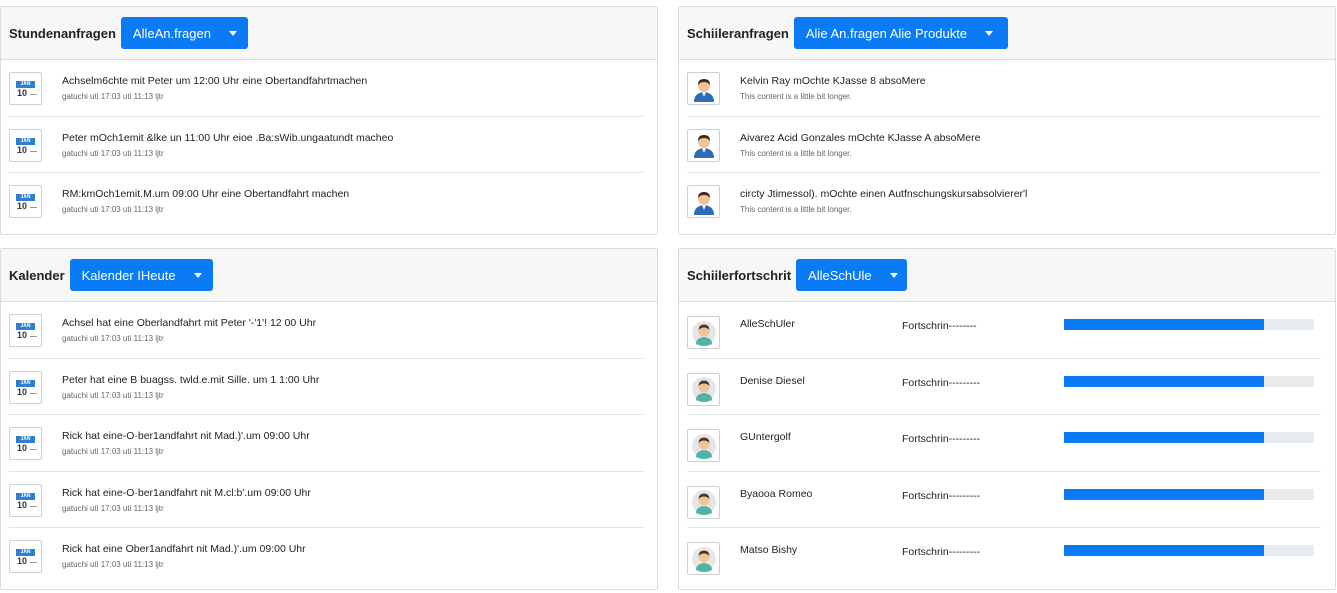 This screenshot has height=593, width=1337. I want to click on progress-row: Matso Bishy Fortschrin---------, so click(1004, 556).